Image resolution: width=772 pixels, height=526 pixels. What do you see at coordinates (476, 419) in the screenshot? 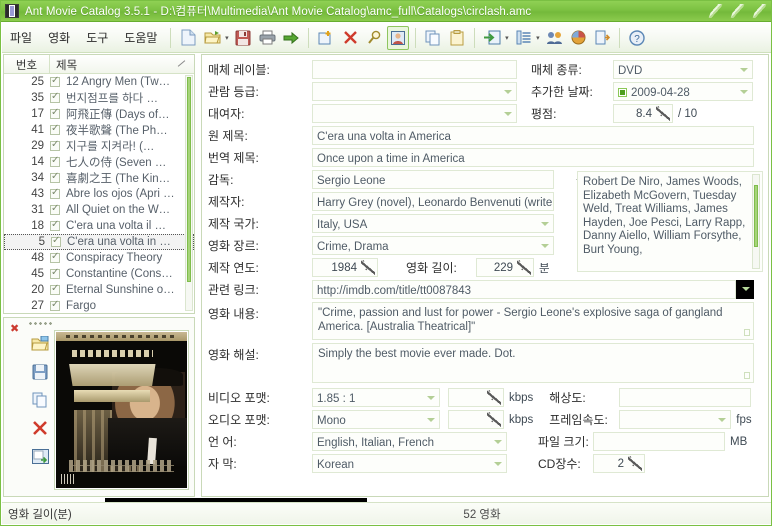
I see `audio-bitrate-stepper` at bounding box center [476, 419].